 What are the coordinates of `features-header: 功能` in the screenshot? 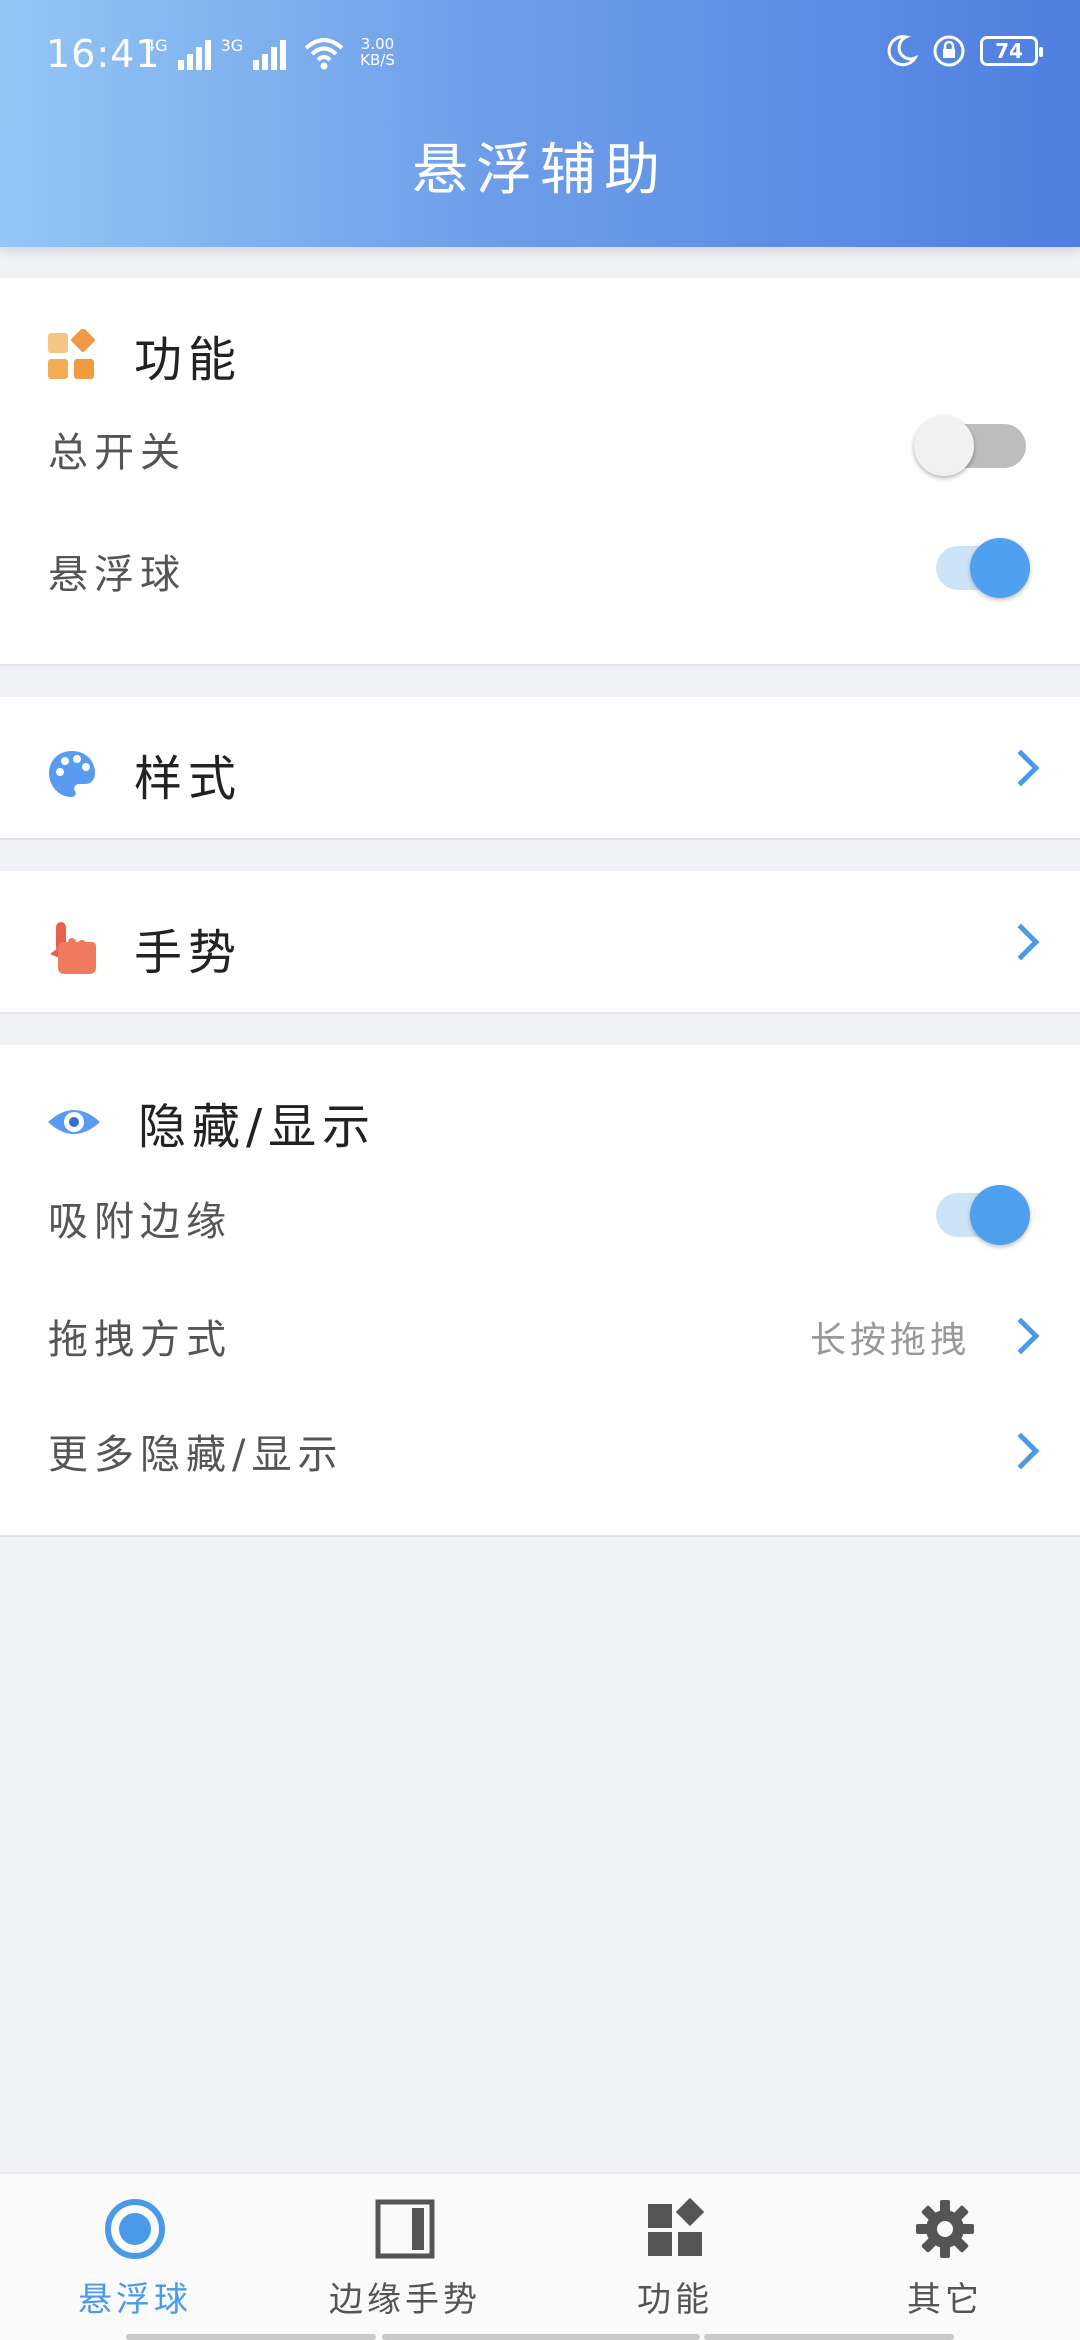 It's located at (144, 355).